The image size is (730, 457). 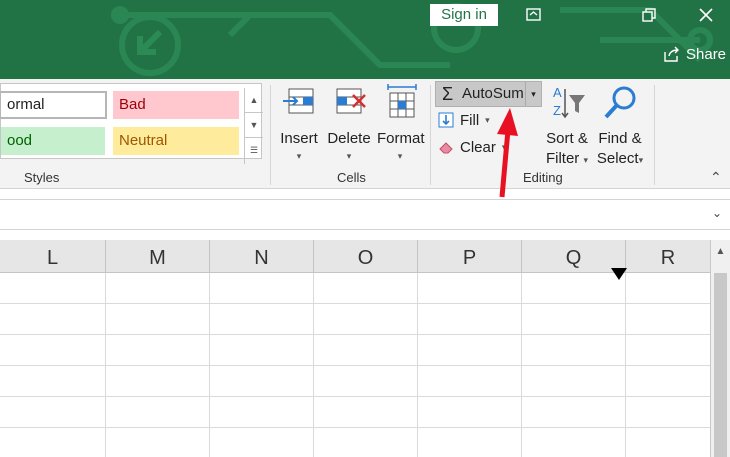 I want to click on styles-gallery-scroll: ▲ ▼ ☰, so click(x=253, y=126).